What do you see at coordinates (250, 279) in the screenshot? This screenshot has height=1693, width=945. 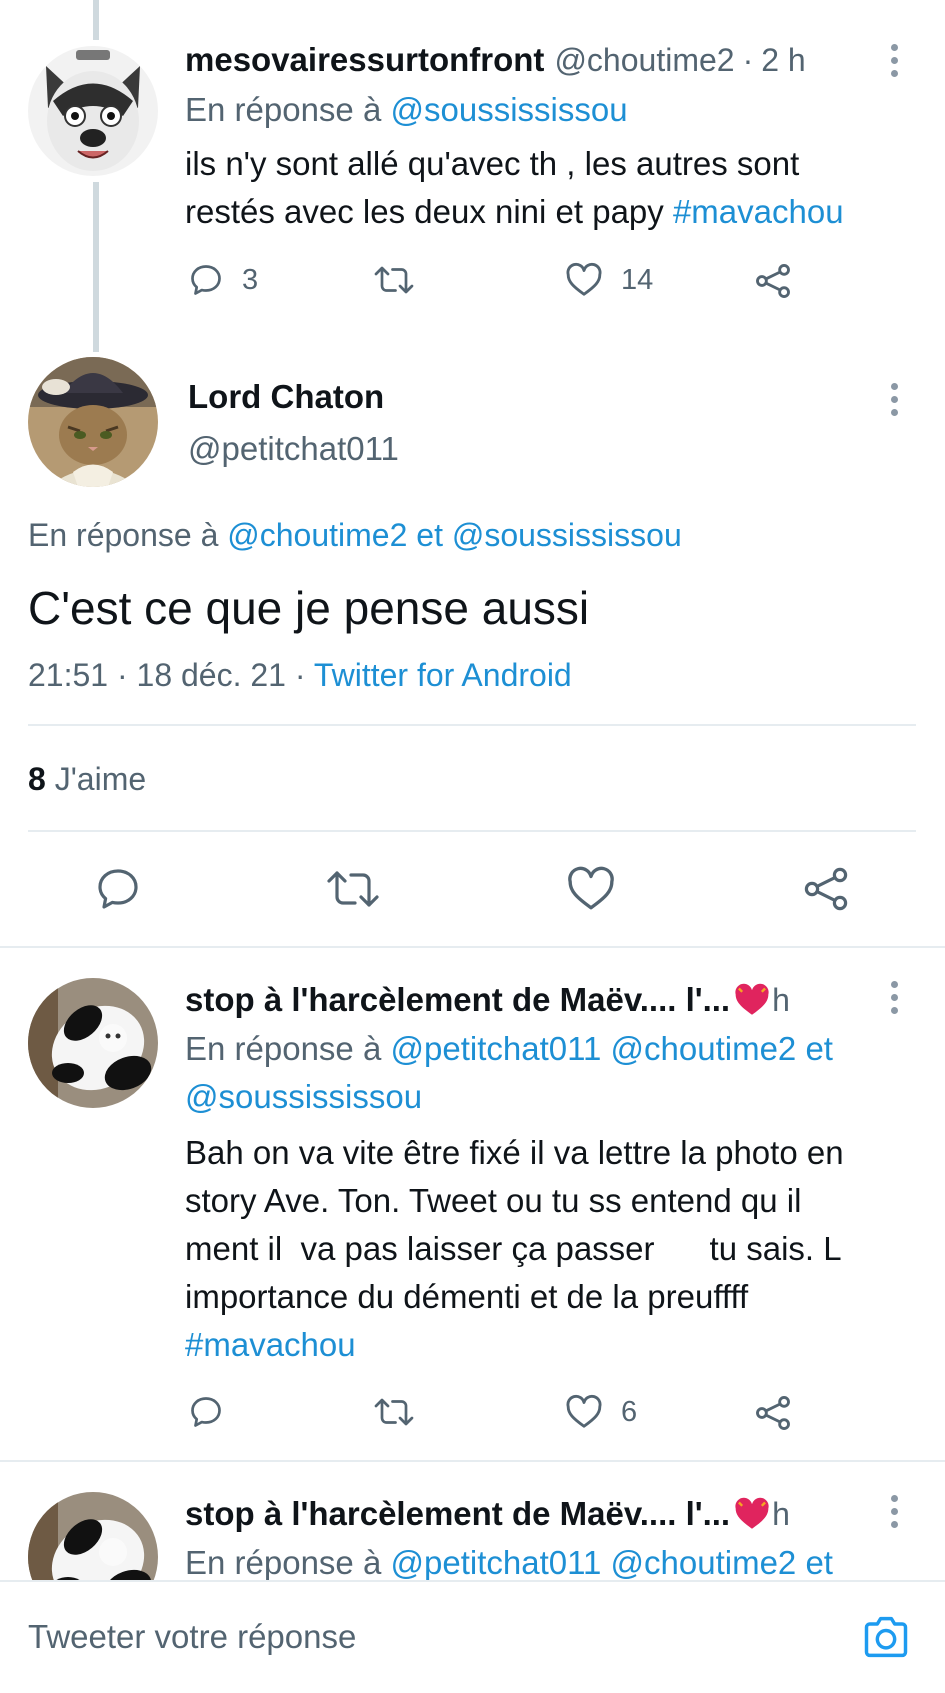 I see `reply-count: 3` at bounding box center [250, 279].